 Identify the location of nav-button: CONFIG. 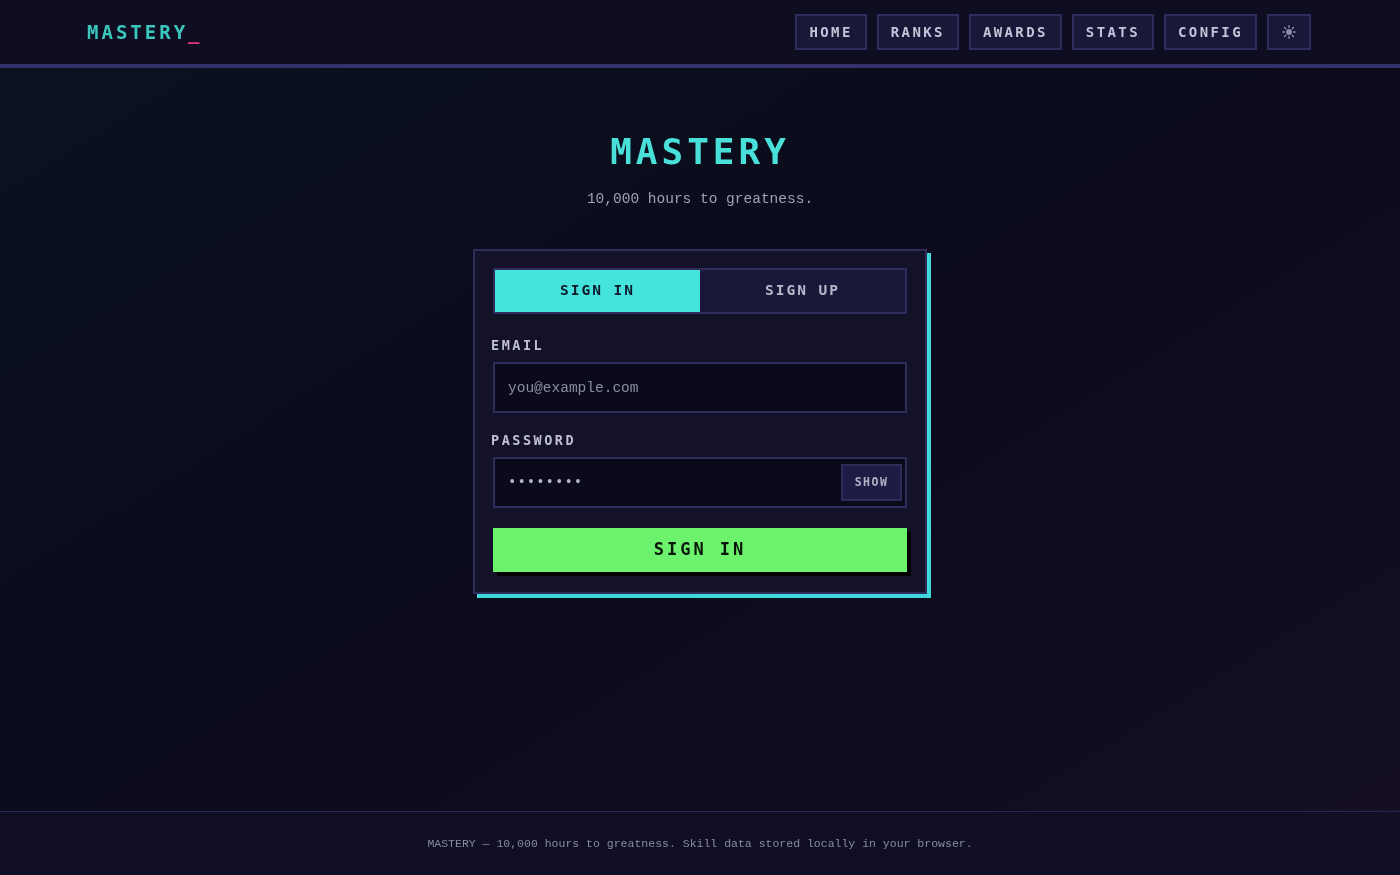
(1210, 32).